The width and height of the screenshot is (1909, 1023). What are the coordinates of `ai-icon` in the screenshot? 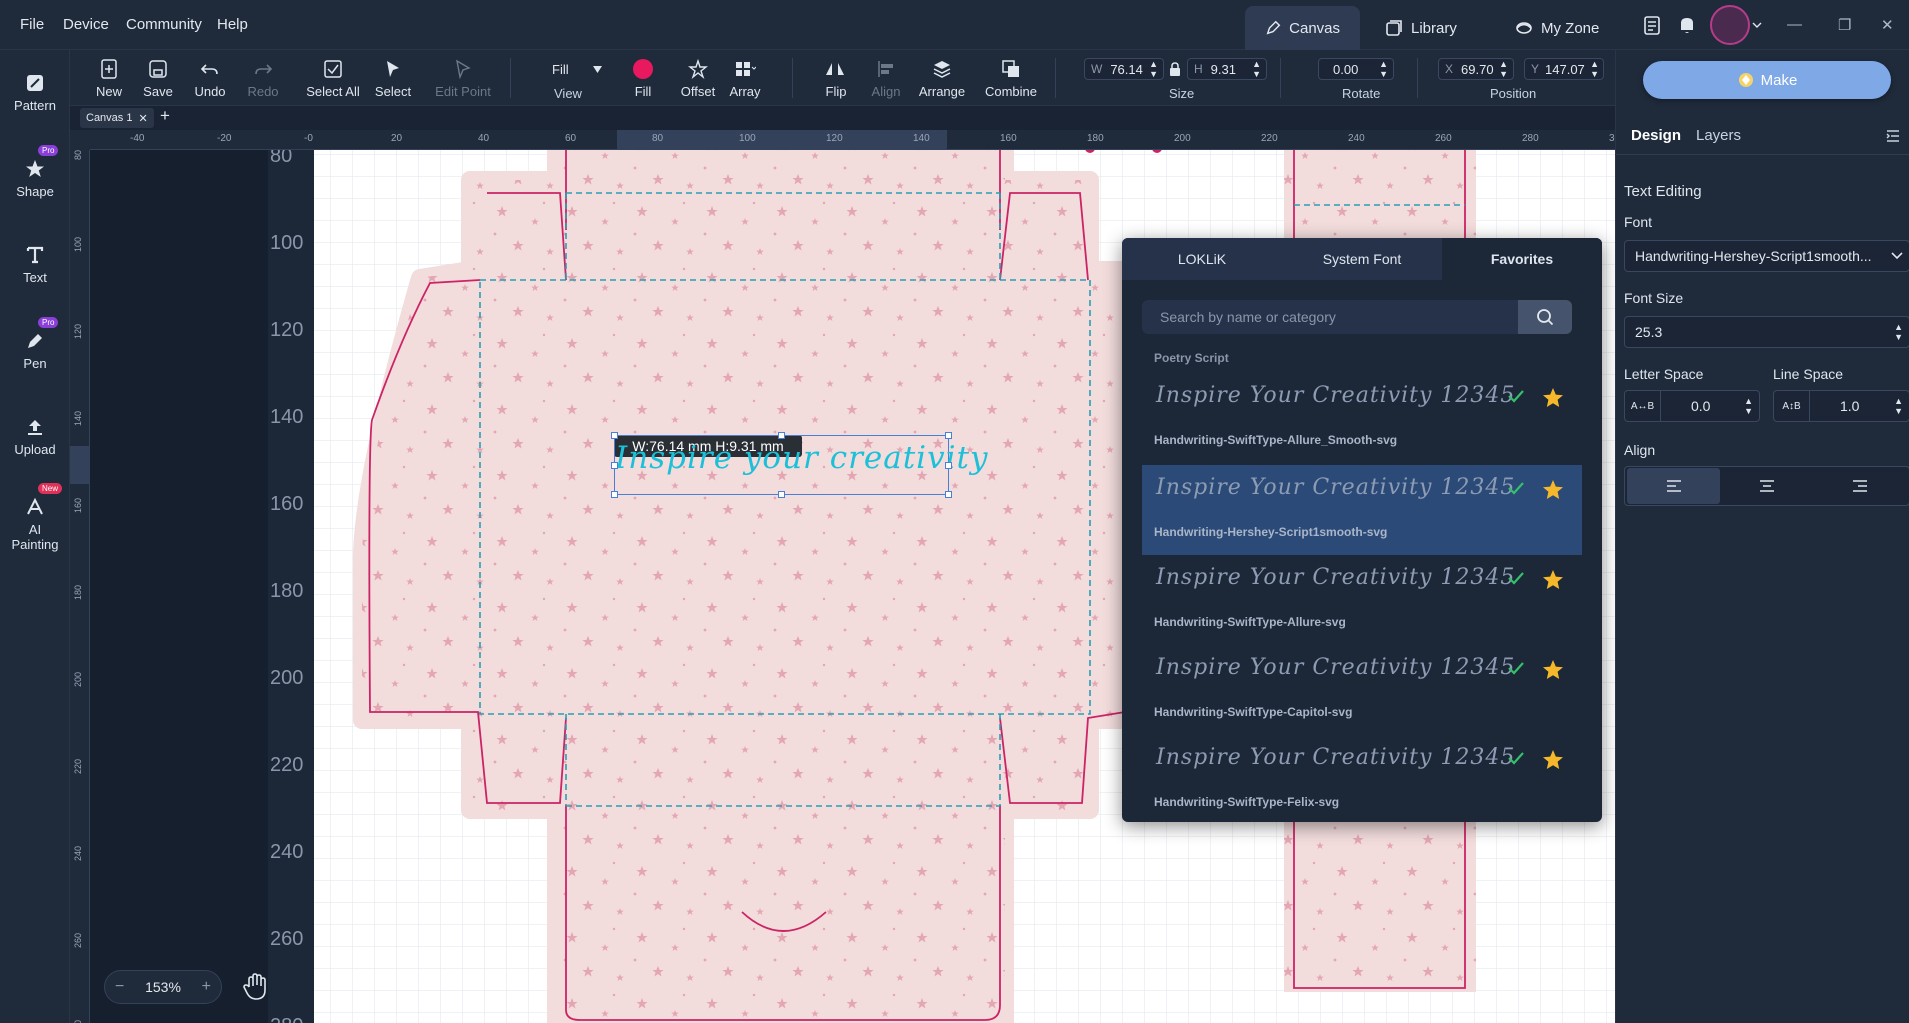 It's located at (35, 506).